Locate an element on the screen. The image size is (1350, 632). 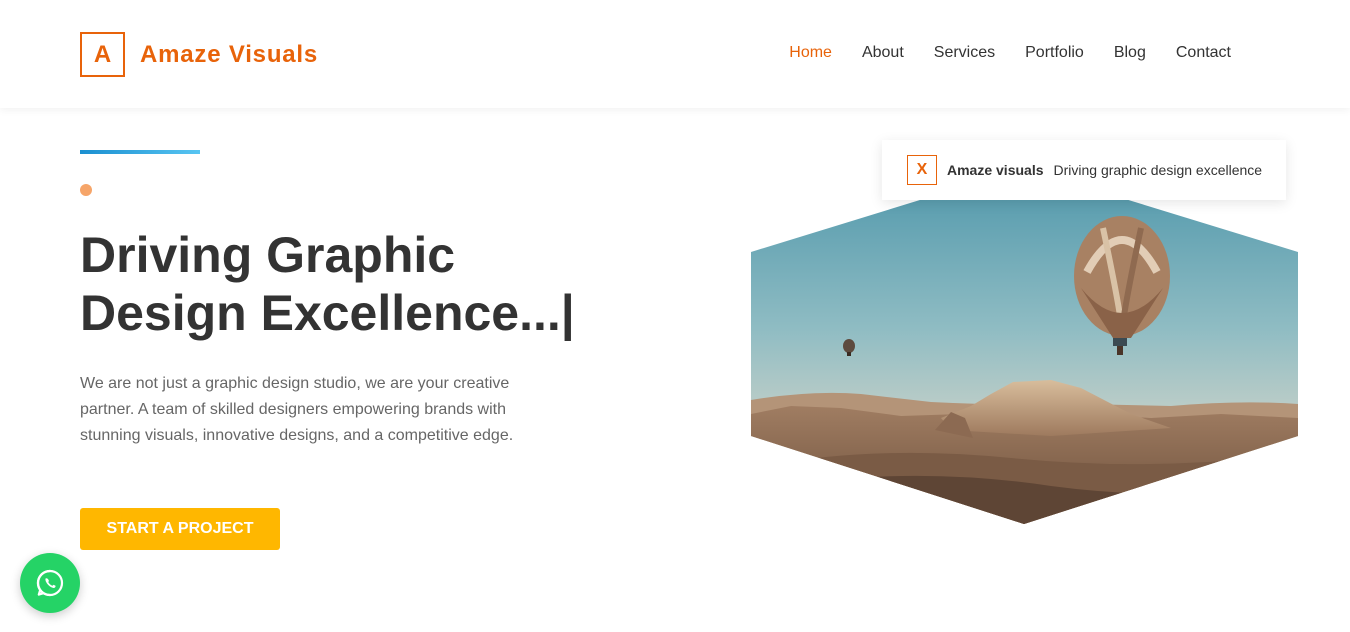
nav-portfolio: Portfolio is located at coordinates (1054, 53).